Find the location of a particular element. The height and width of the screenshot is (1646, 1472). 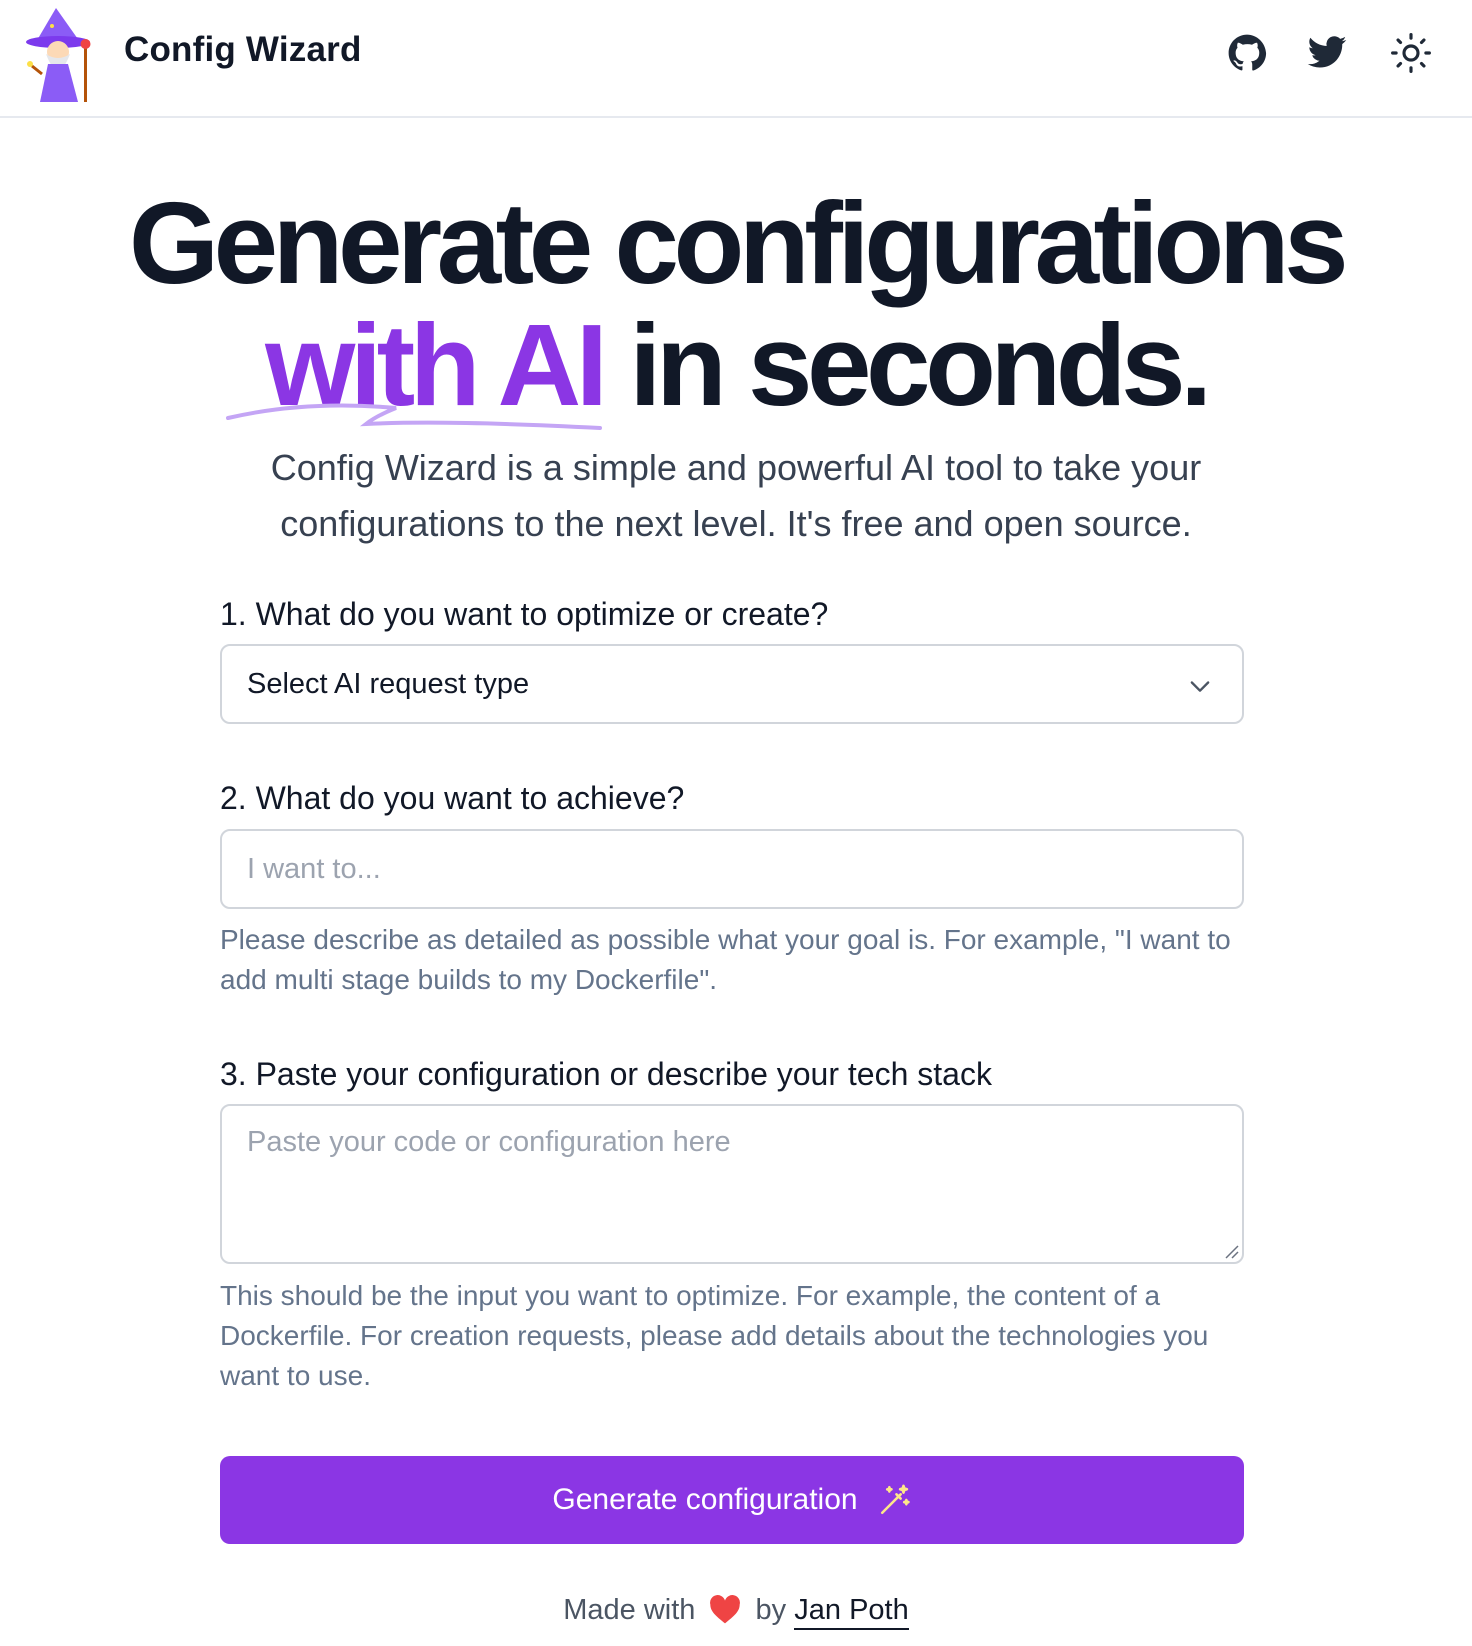

footer: Made with by Jan Poth is located at coordinates (736, 1612).